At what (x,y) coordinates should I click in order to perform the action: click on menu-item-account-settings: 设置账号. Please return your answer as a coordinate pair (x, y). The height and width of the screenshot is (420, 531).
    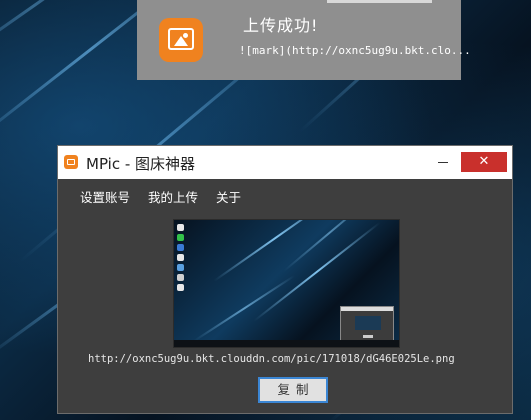
    Looking at the image, I should click on (105, 196).